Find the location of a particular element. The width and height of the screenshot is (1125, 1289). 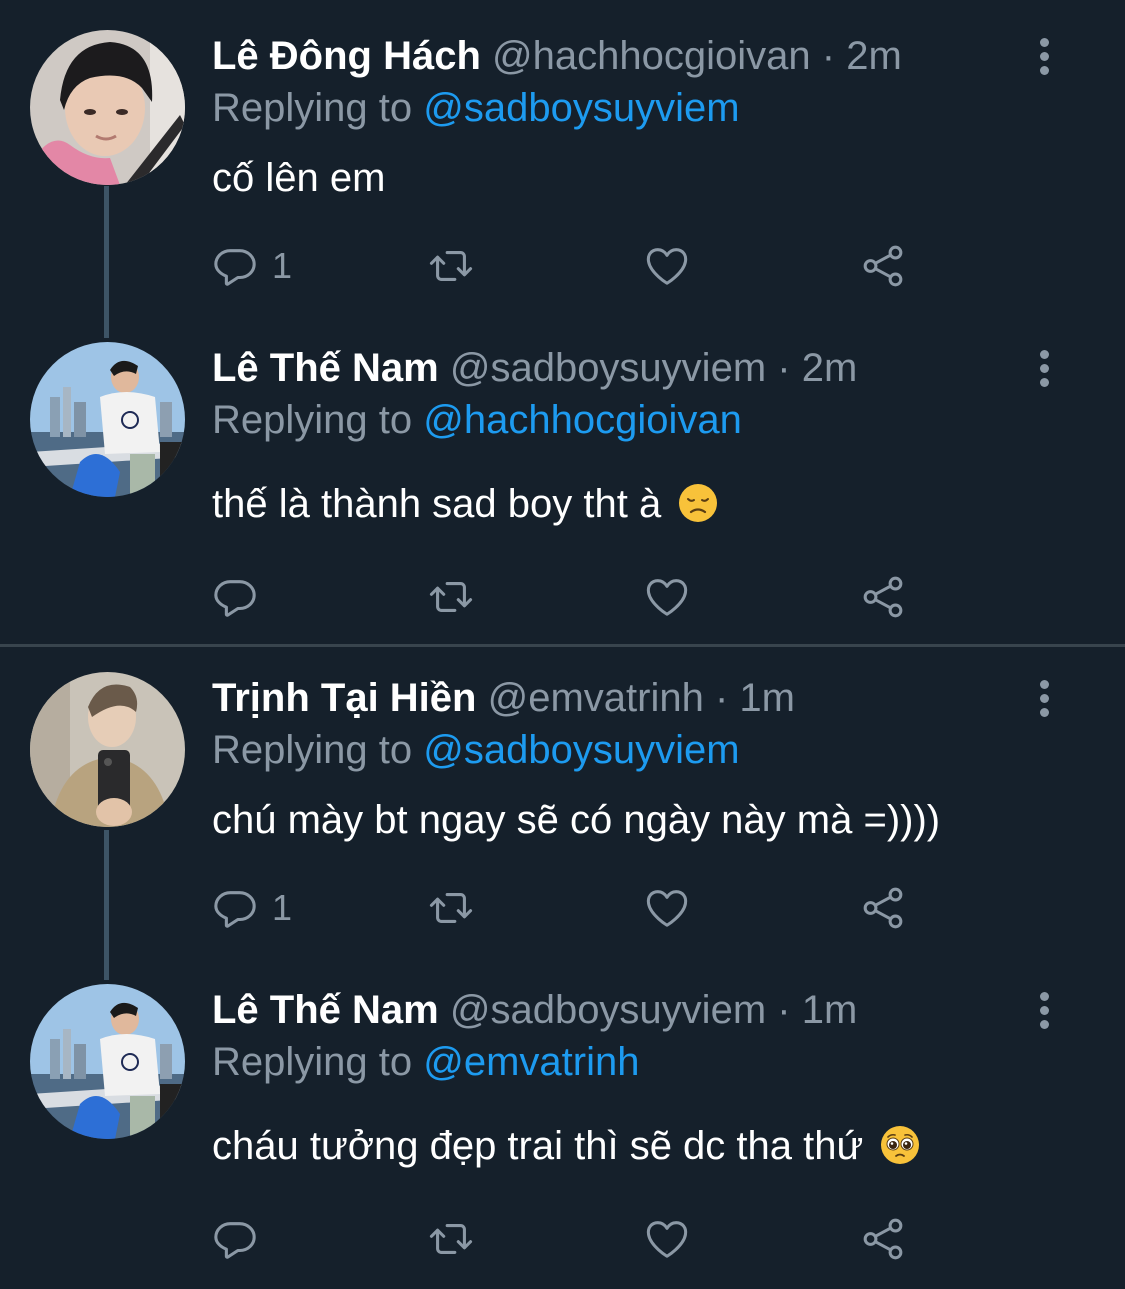

pleading-face-emoji is located at coordinates (900, 1145).